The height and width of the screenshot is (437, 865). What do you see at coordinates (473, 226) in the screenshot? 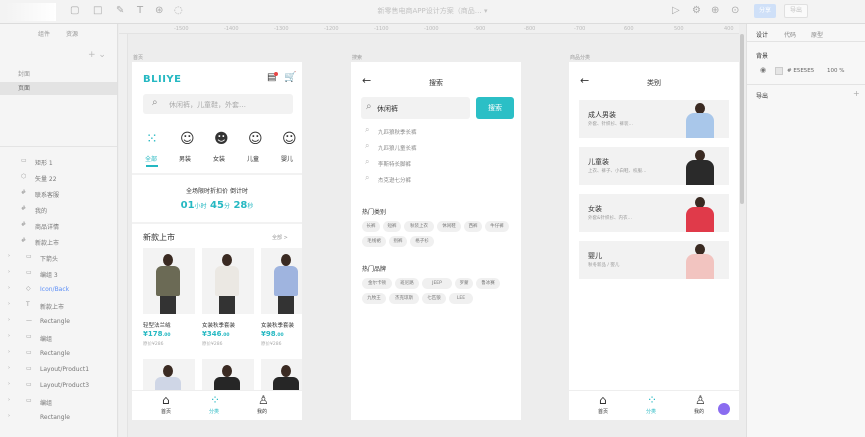
I see `chip: 西裤` at bounding box center [473, 226].